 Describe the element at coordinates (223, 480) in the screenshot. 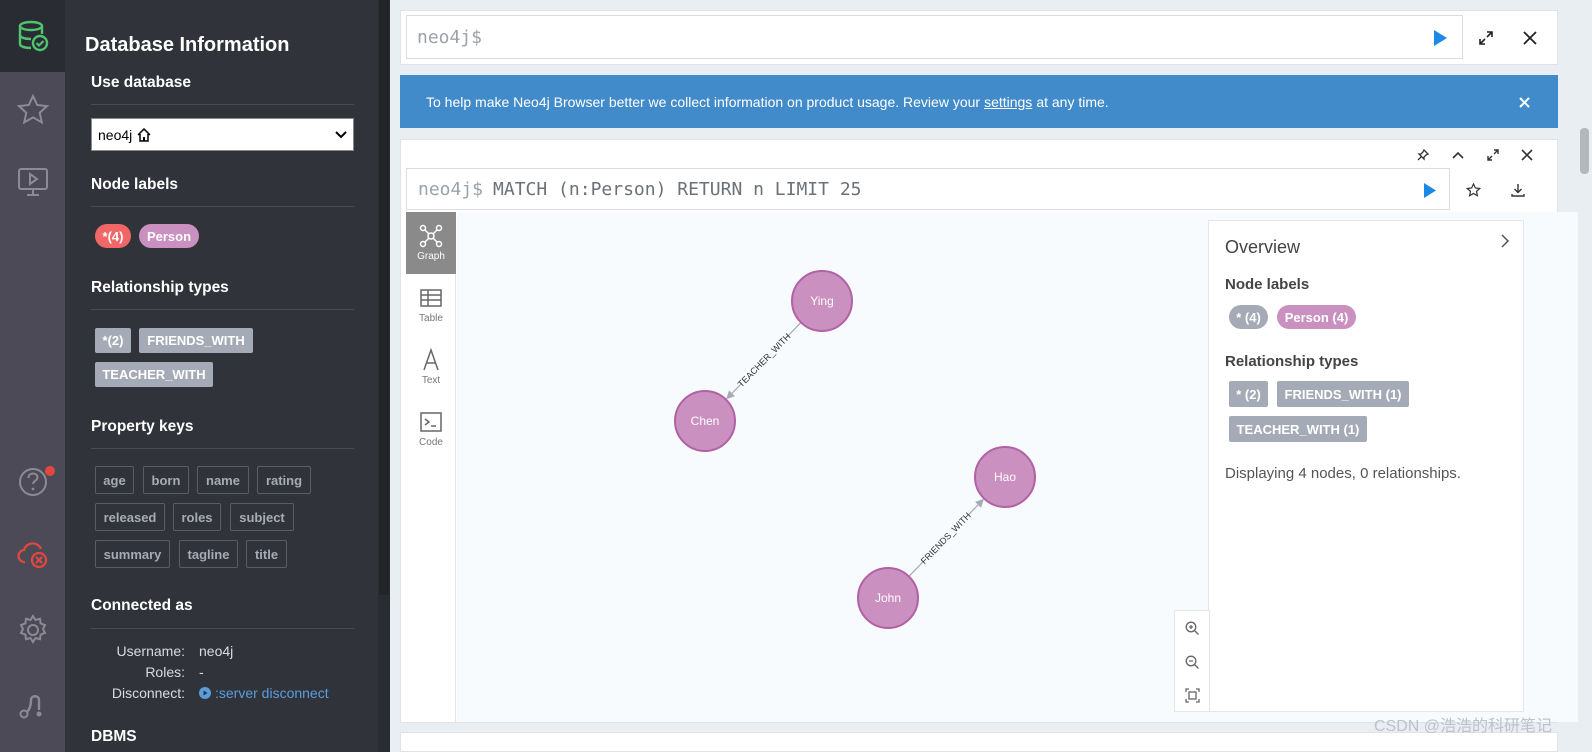

I see `property-key-name: name` at that location.